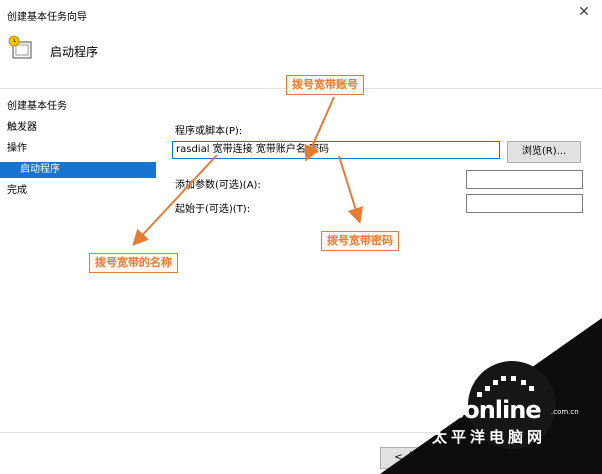  What do you see at coordinates (565, 412) in the screenshot?
I see `watermark-domain: .com.cn` at bounding box center [565, 412].